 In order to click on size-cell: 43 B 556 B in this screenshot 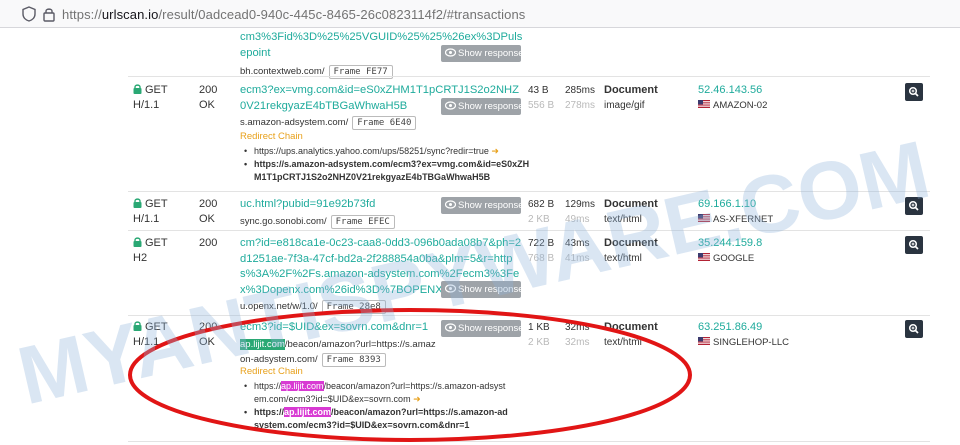, I will do `click(541, 98)`.